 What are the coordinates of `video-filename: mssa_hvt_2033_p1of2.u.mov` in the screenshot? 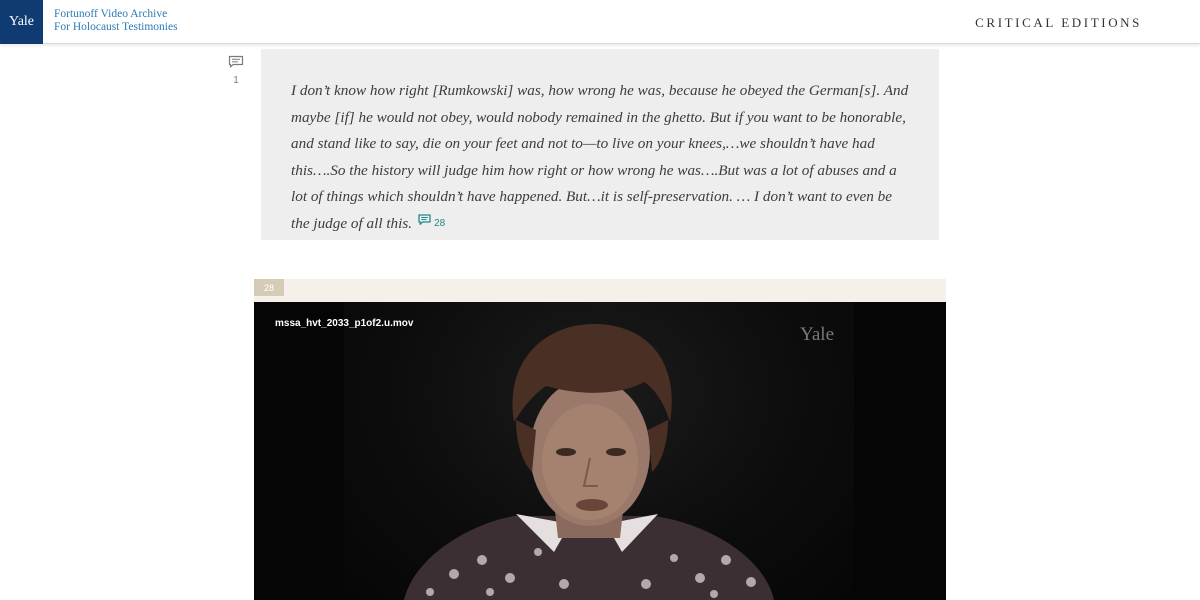 It's located at (344, 323).